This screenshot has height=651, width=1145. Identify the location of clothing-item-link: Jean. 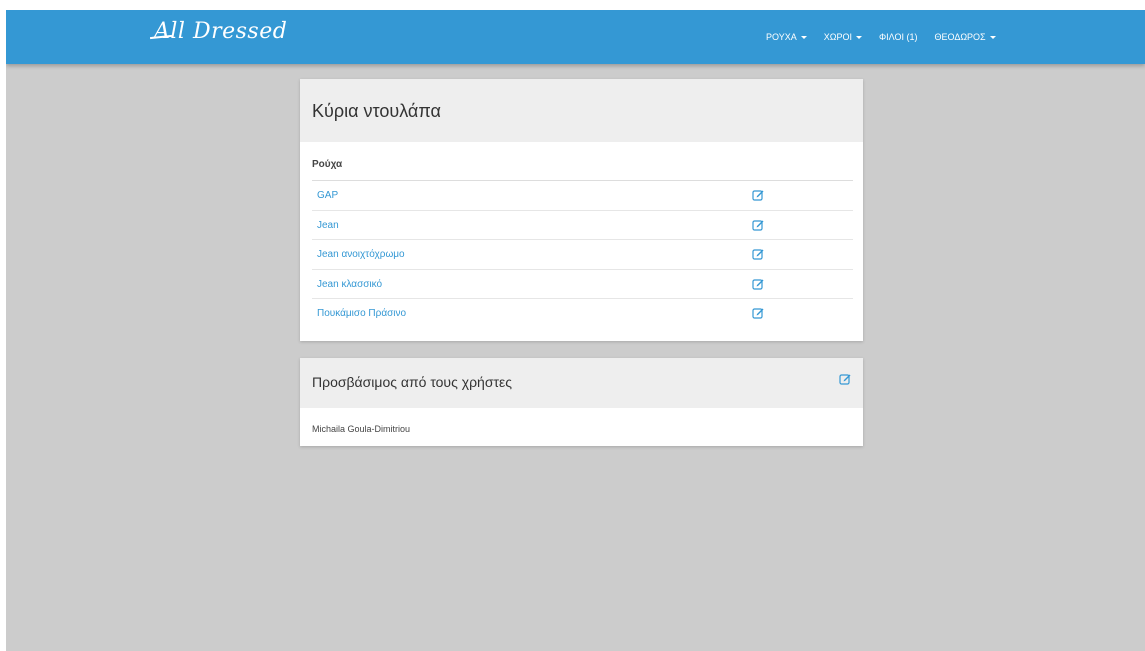
(328, 225).